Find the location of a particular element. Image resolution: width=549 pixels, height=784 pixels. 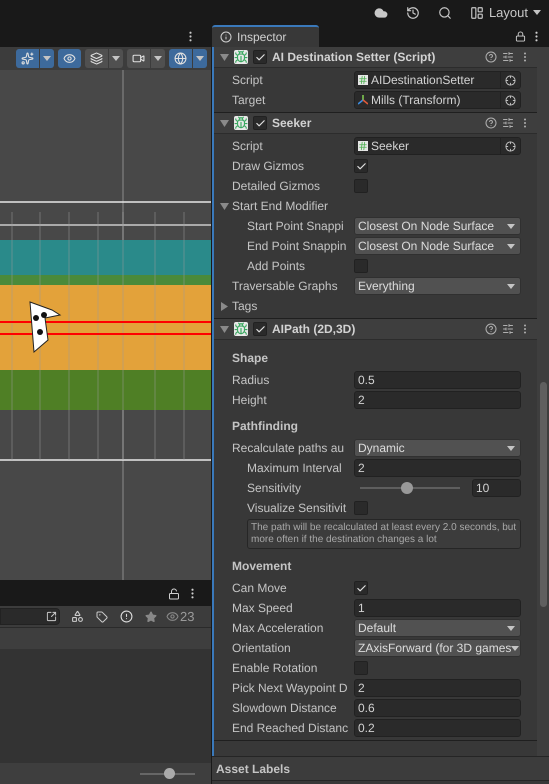

object-field-value: Mills (Transform) is located at coordinates (416, 100).